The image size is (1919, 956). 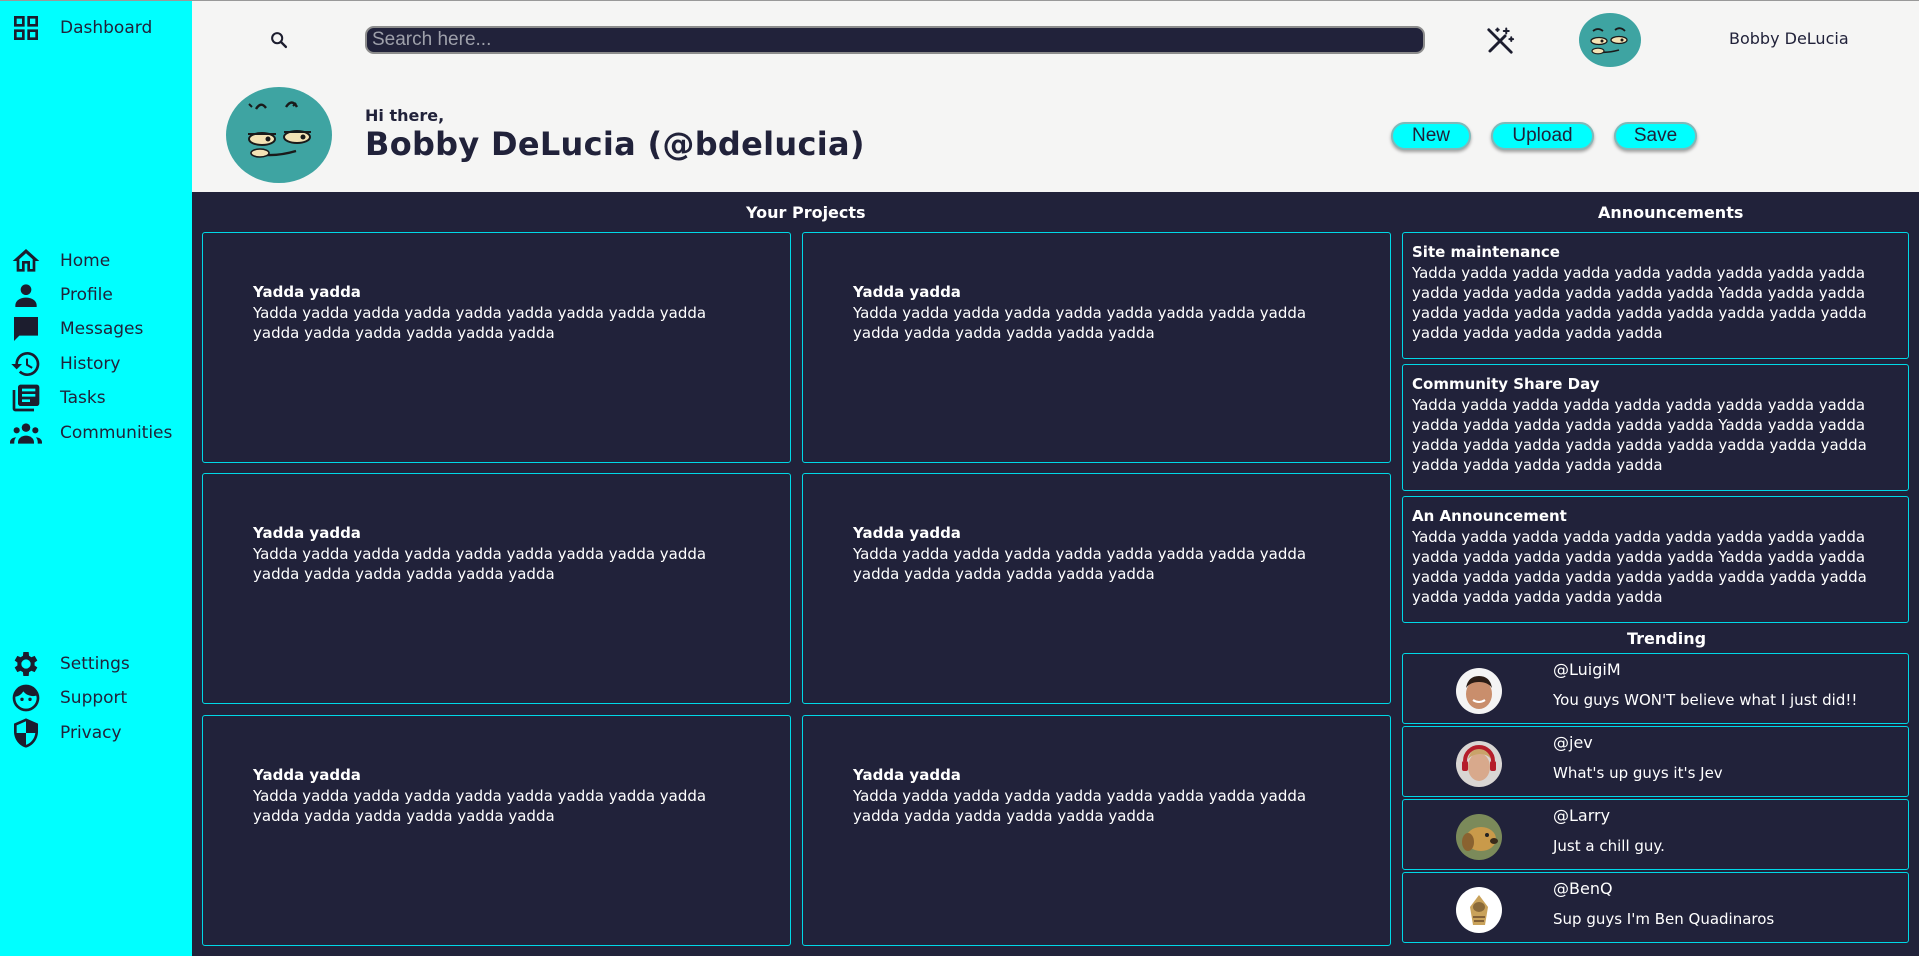 I want to click on trending-item: @jev What's up guys it's Jev, so click(x=1655, y=761).